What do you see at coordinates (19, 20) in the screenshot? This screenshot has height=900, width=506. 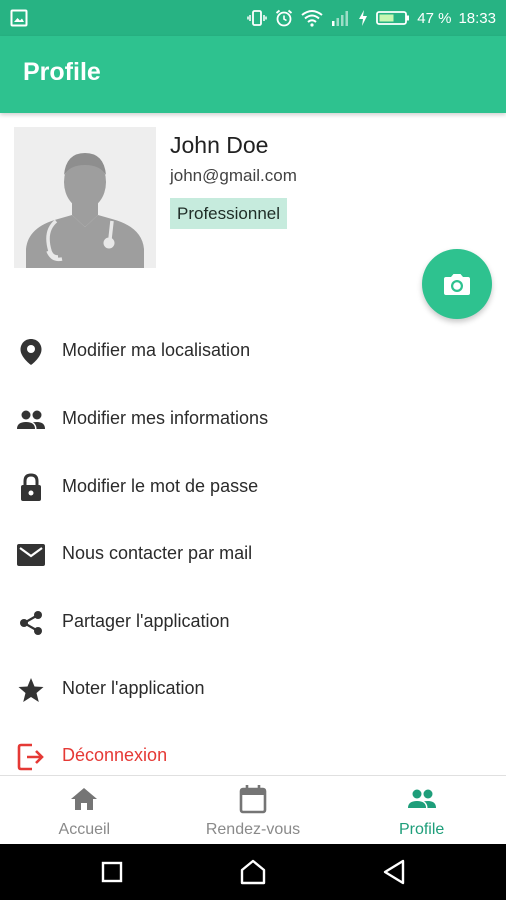 I see `gallery-icon` at bounding box center [19, 20].